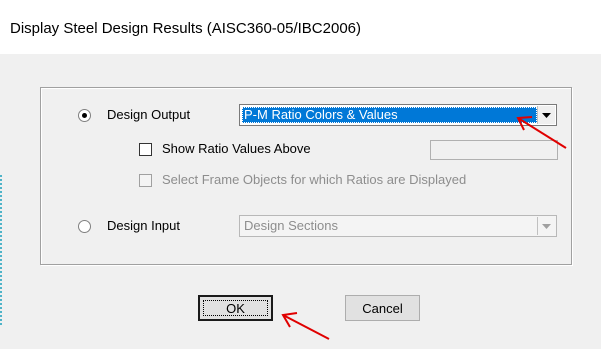 The width and height of the screenshot is (601, 349). I want to click on background-dotted-edge, so click(2, 250).